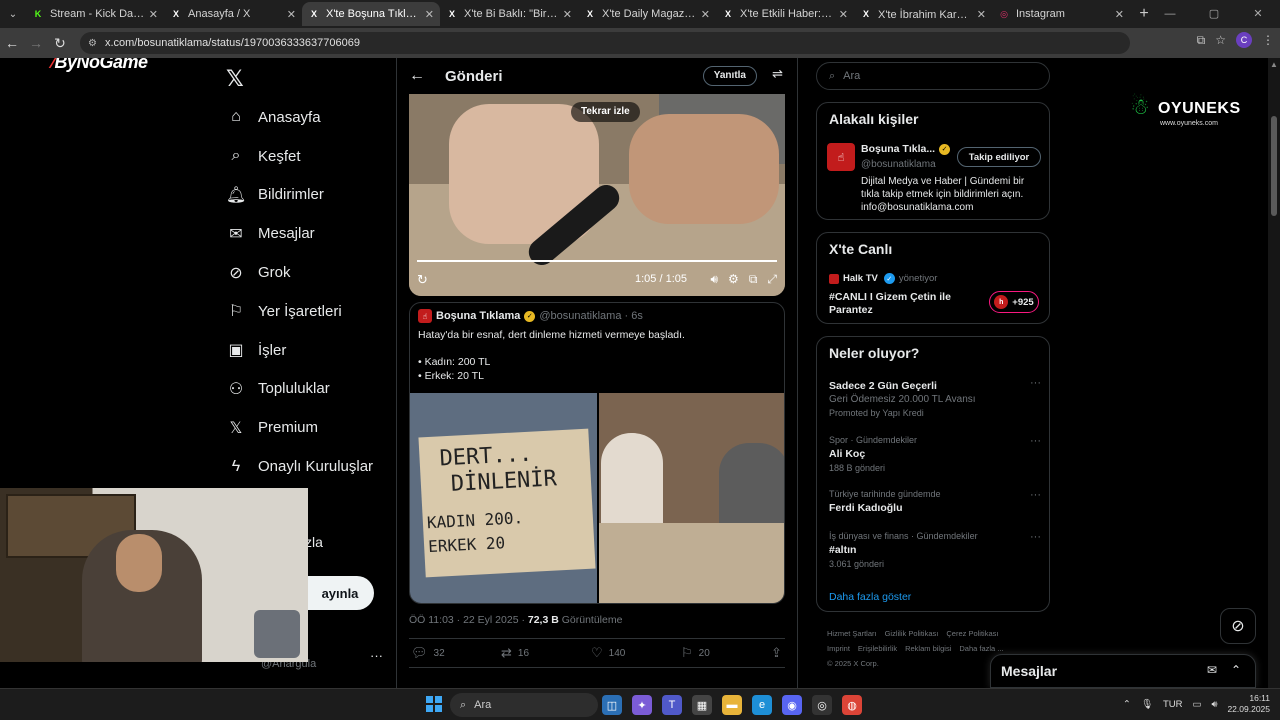 The width and height of the screenshot is (1280, 720). I want to click on nav-item-grok: ⊘ Grok, so click(311, 272).